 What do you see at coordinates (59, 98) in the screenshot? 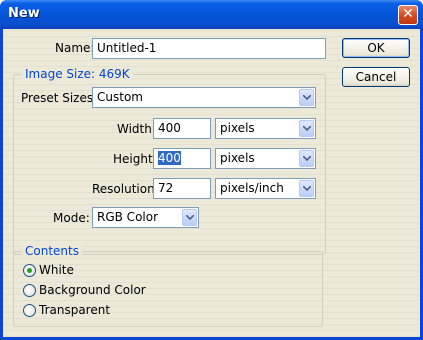
I see `preset-sizes-label: Preset Sizes:` at bounding box center [59, 98].